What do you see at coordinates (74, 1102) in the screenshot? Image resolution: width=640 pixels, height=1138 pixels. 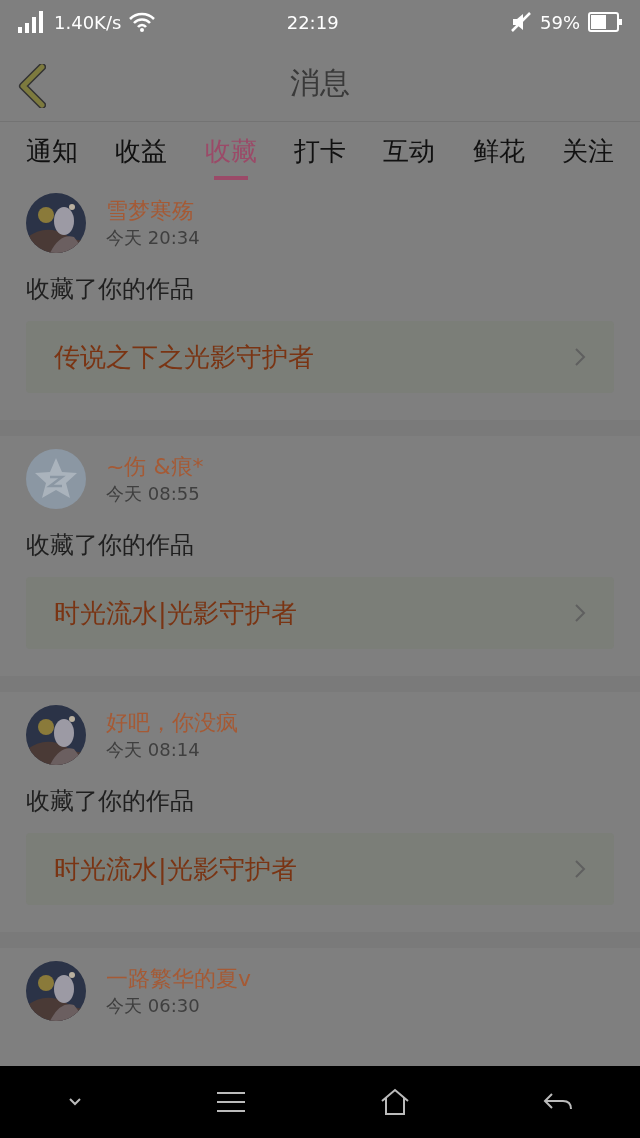 I see `chevron-down-icon` at bounding box center [74, 1102].